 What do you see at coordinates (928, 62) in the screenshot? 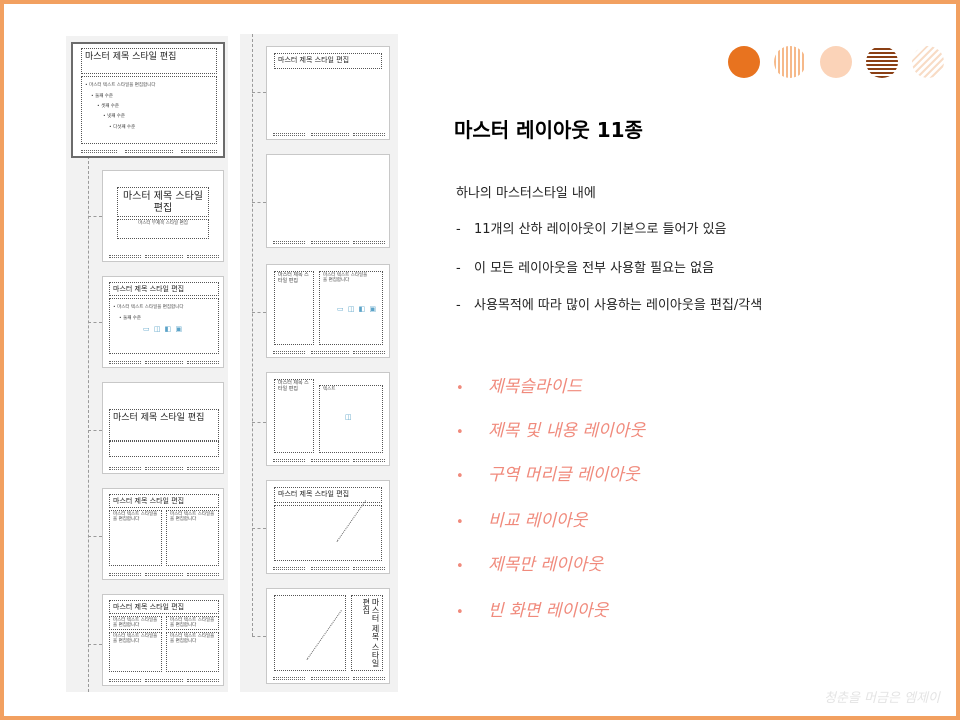
I see `faint-diagonal-circle-icon` at bounding box center [928, 62].